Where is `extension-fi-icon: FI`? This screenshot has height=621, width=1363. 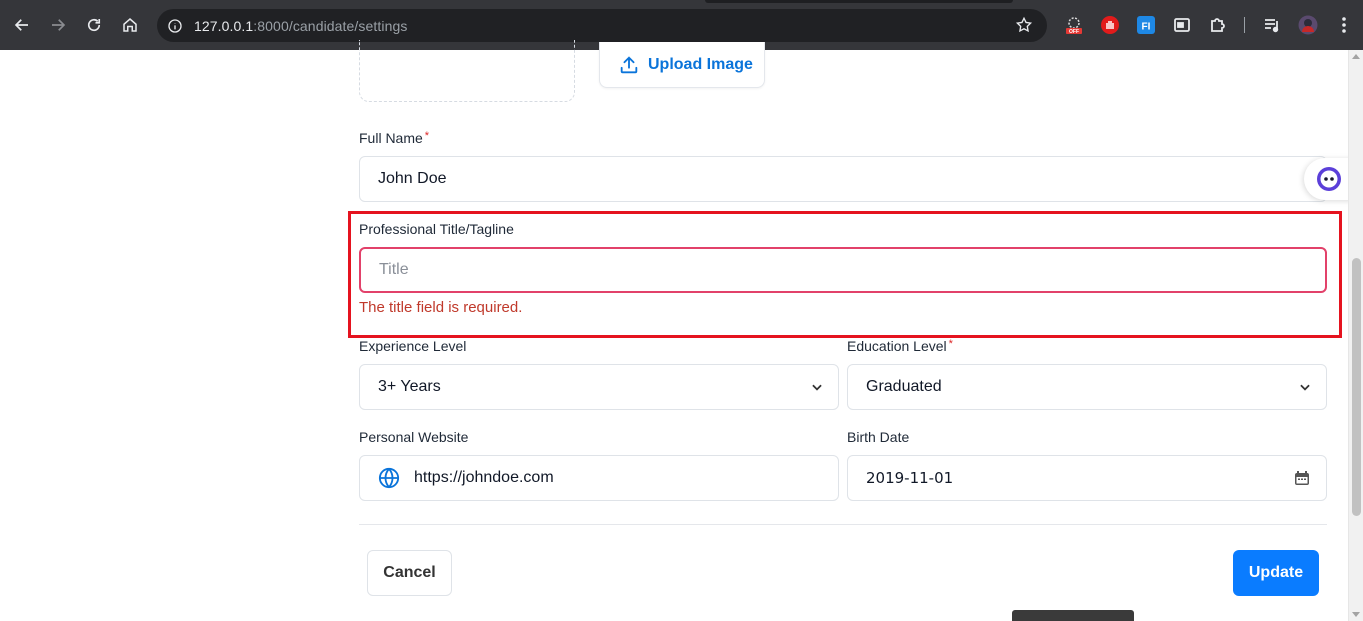
extension-fi-icon: FI is located at coordinates (1146, 25).